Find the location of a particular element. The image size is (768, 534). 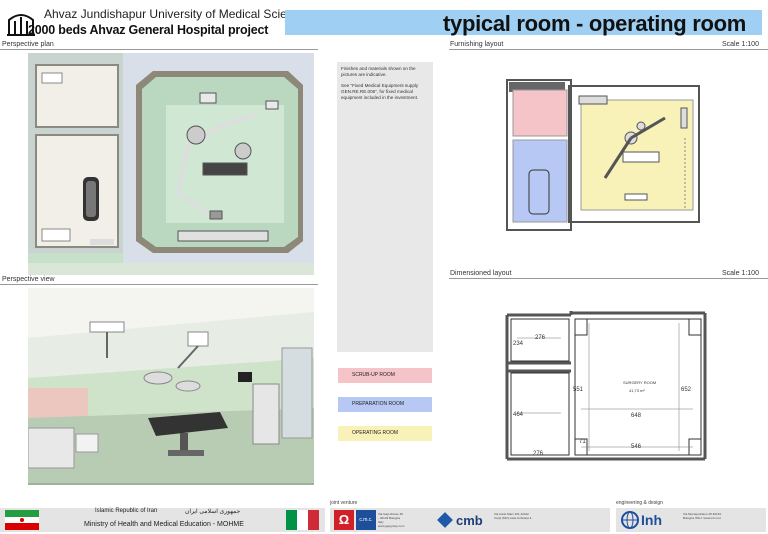

country-name-fa: جمهوری اسلامی ایران is located at coordinates (213, 512).